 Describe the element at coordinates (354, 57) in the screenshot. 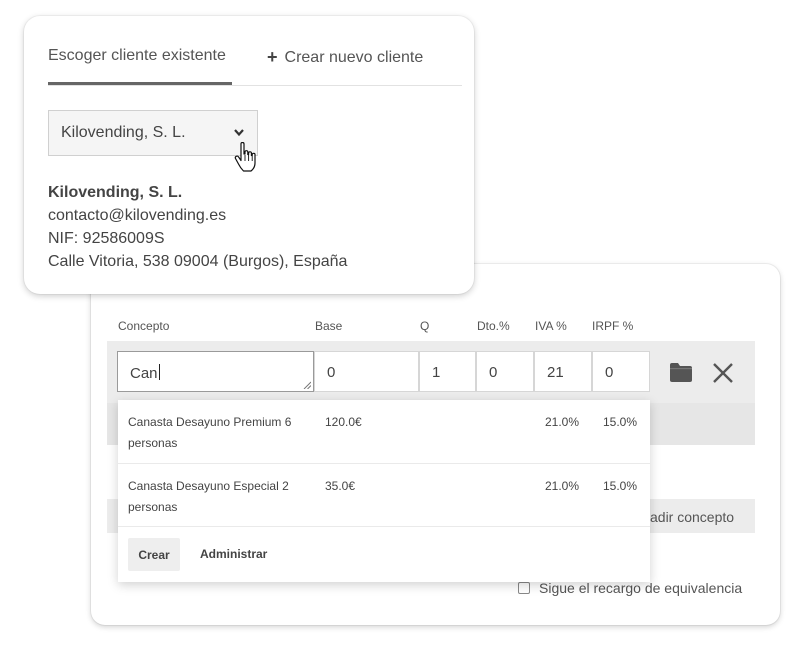

I see `tab-new-client-label: Crear nuevo cliente` at that location.